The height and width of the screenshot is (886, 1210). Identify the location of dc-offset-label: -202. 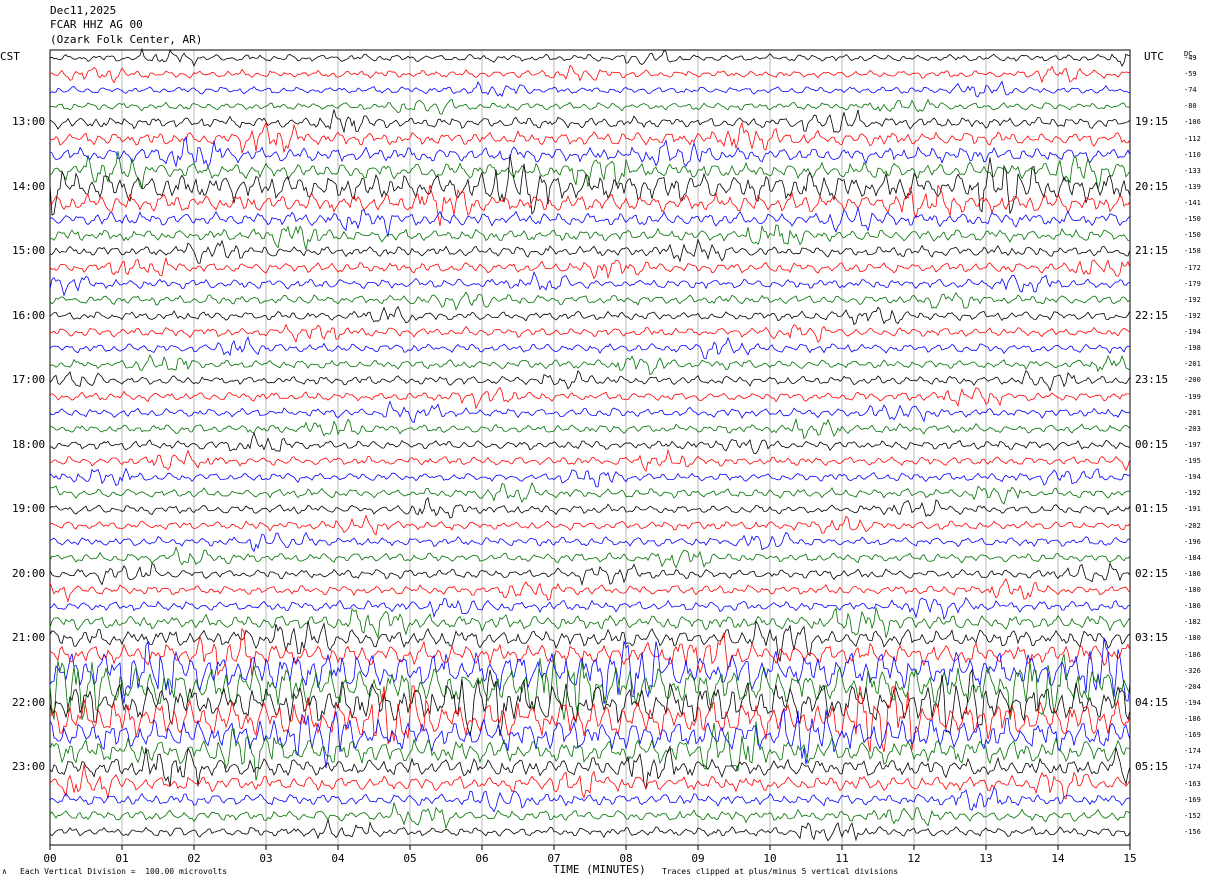
(1192, 525).